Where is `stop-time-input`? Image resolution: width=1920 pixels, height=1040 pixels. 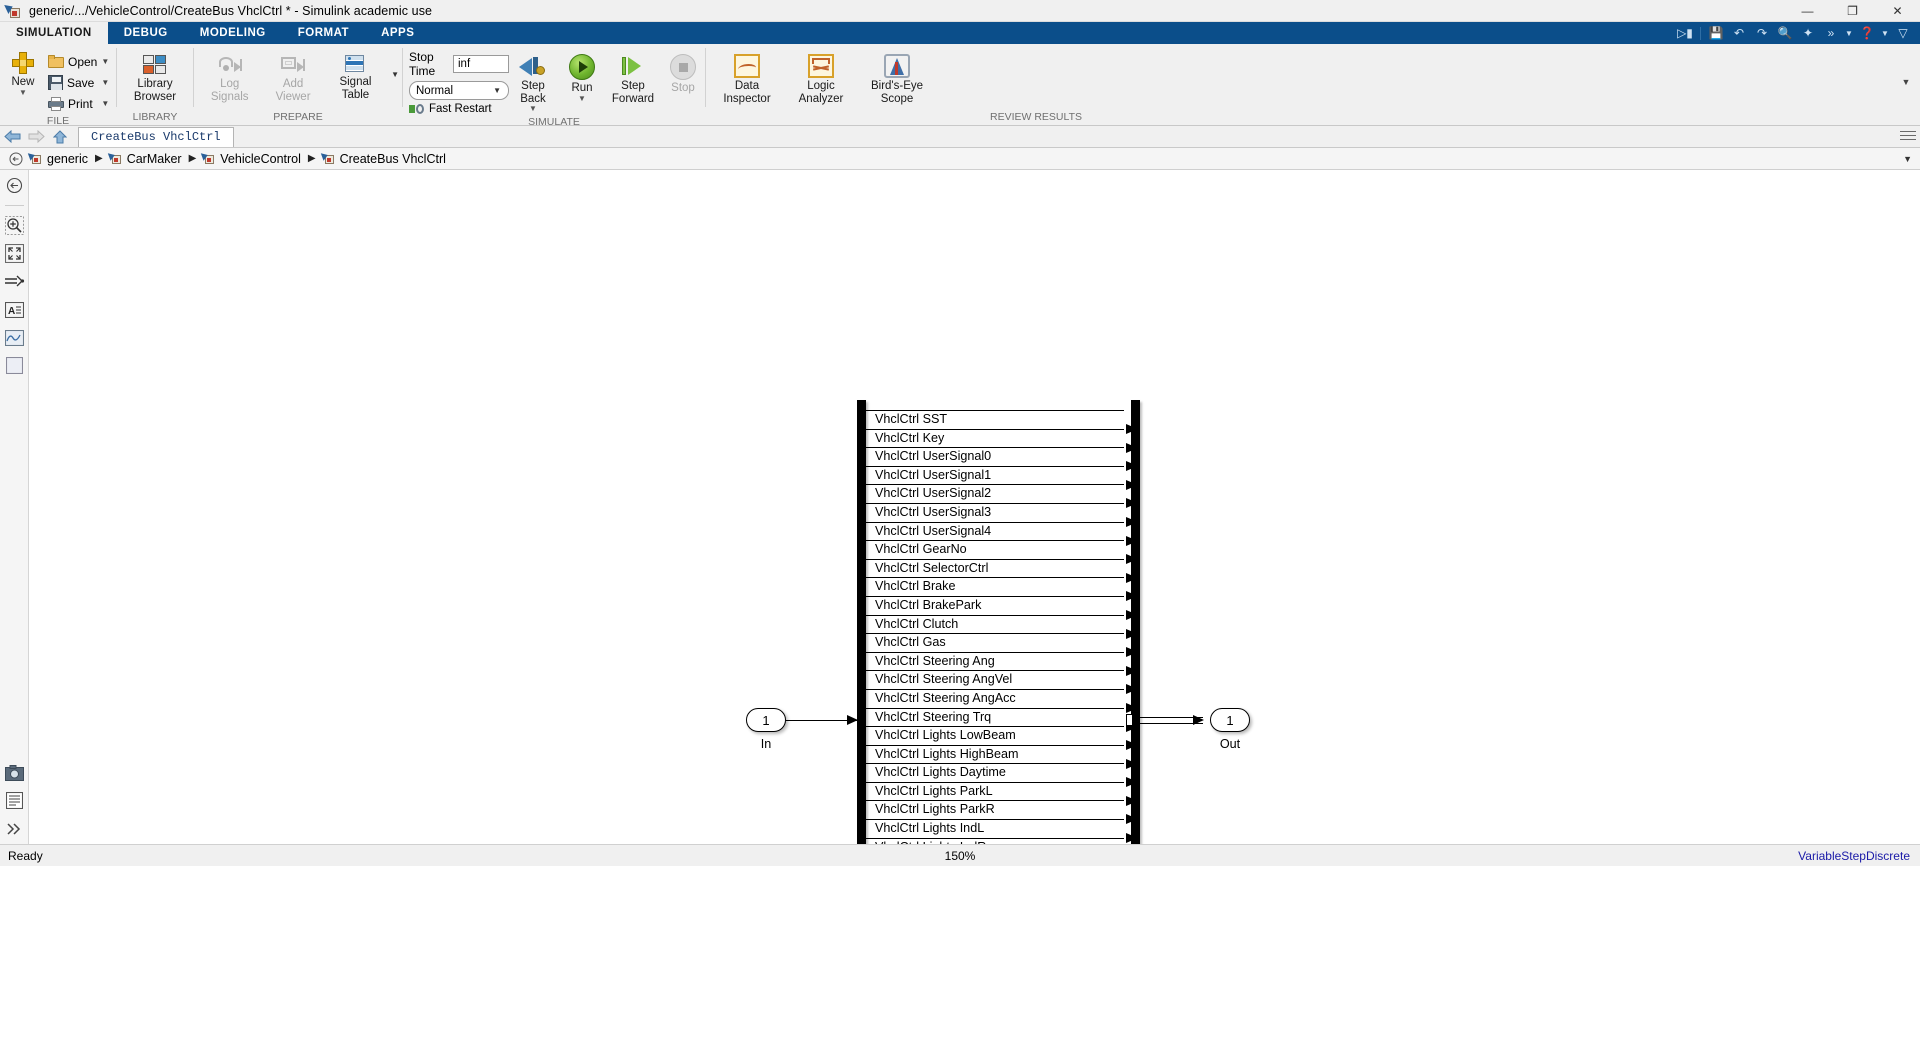 stop-time-input is located at coordinates (481, 64).